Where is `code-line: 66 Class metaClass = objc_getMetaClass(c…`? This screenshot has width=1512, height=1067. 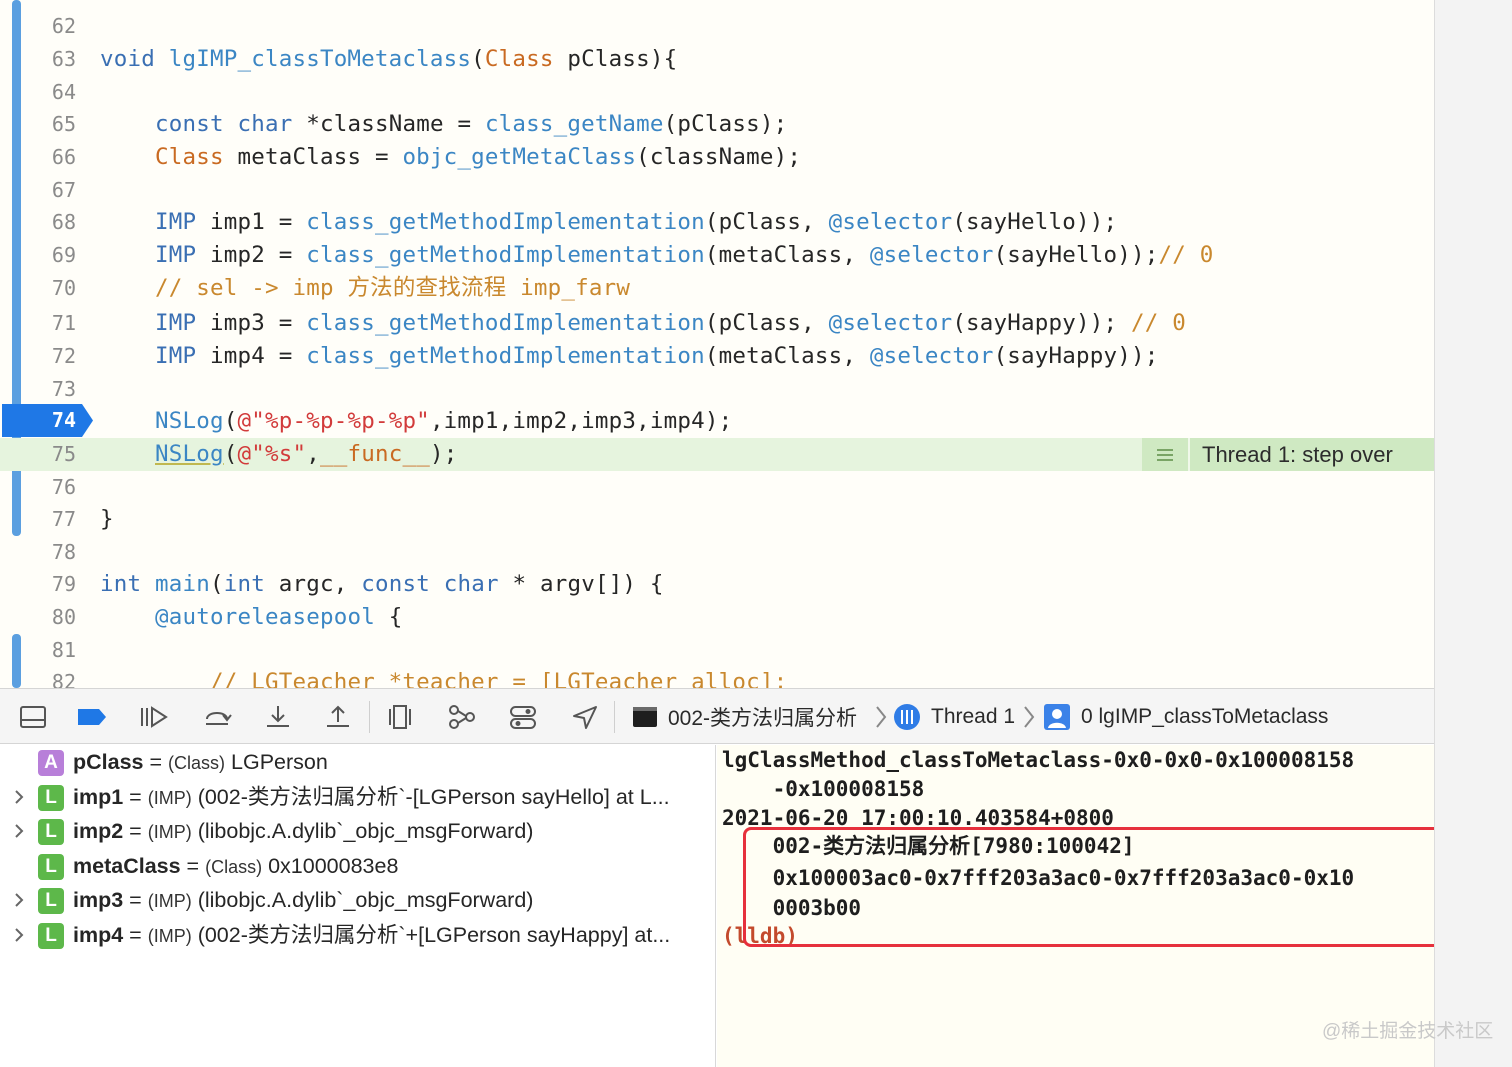 code-line: 66 Class metaClass = objc_getMetaClass(c… is located at coordinates (717, 157).